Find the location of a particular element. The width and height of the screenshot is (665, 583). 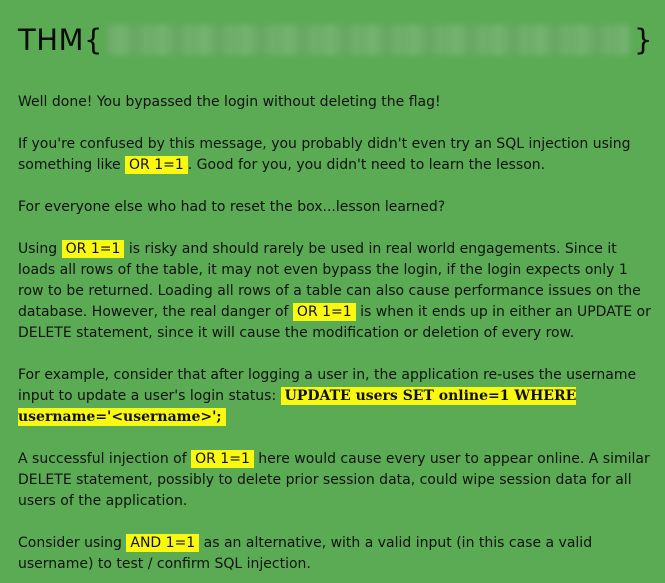

paragraph-text: Consider using is located at coordinates (72, 543).